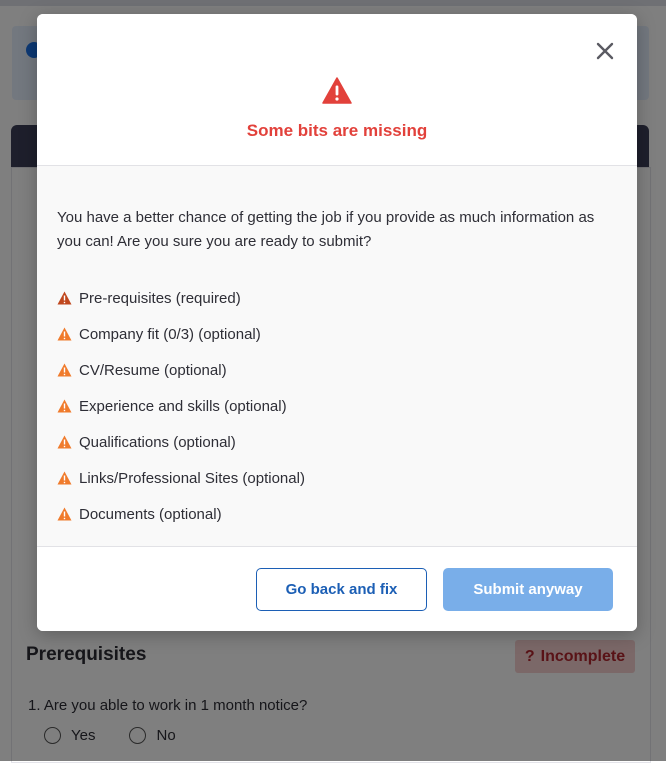 This screenshot has height=763, width=666. I want to click on missing-item: Documents (optional), so click(181, 514).